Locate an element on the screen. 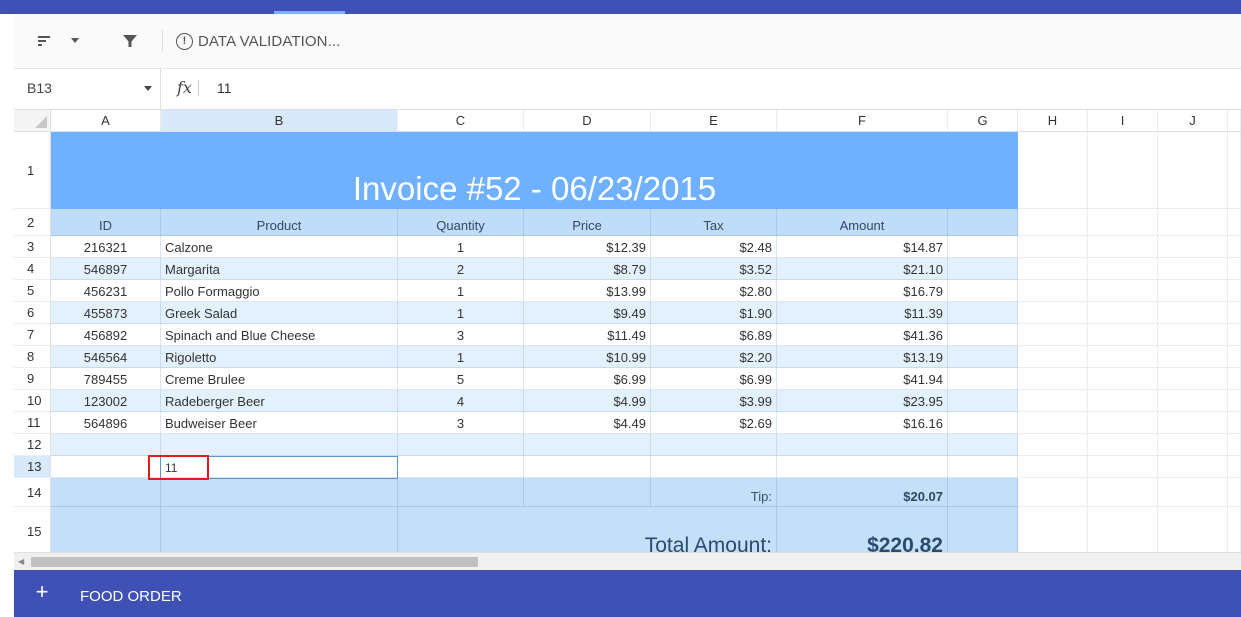 This screenshot has height=617, width=1241. header-cell-amount: Amount is located at coordinates (862, 222).